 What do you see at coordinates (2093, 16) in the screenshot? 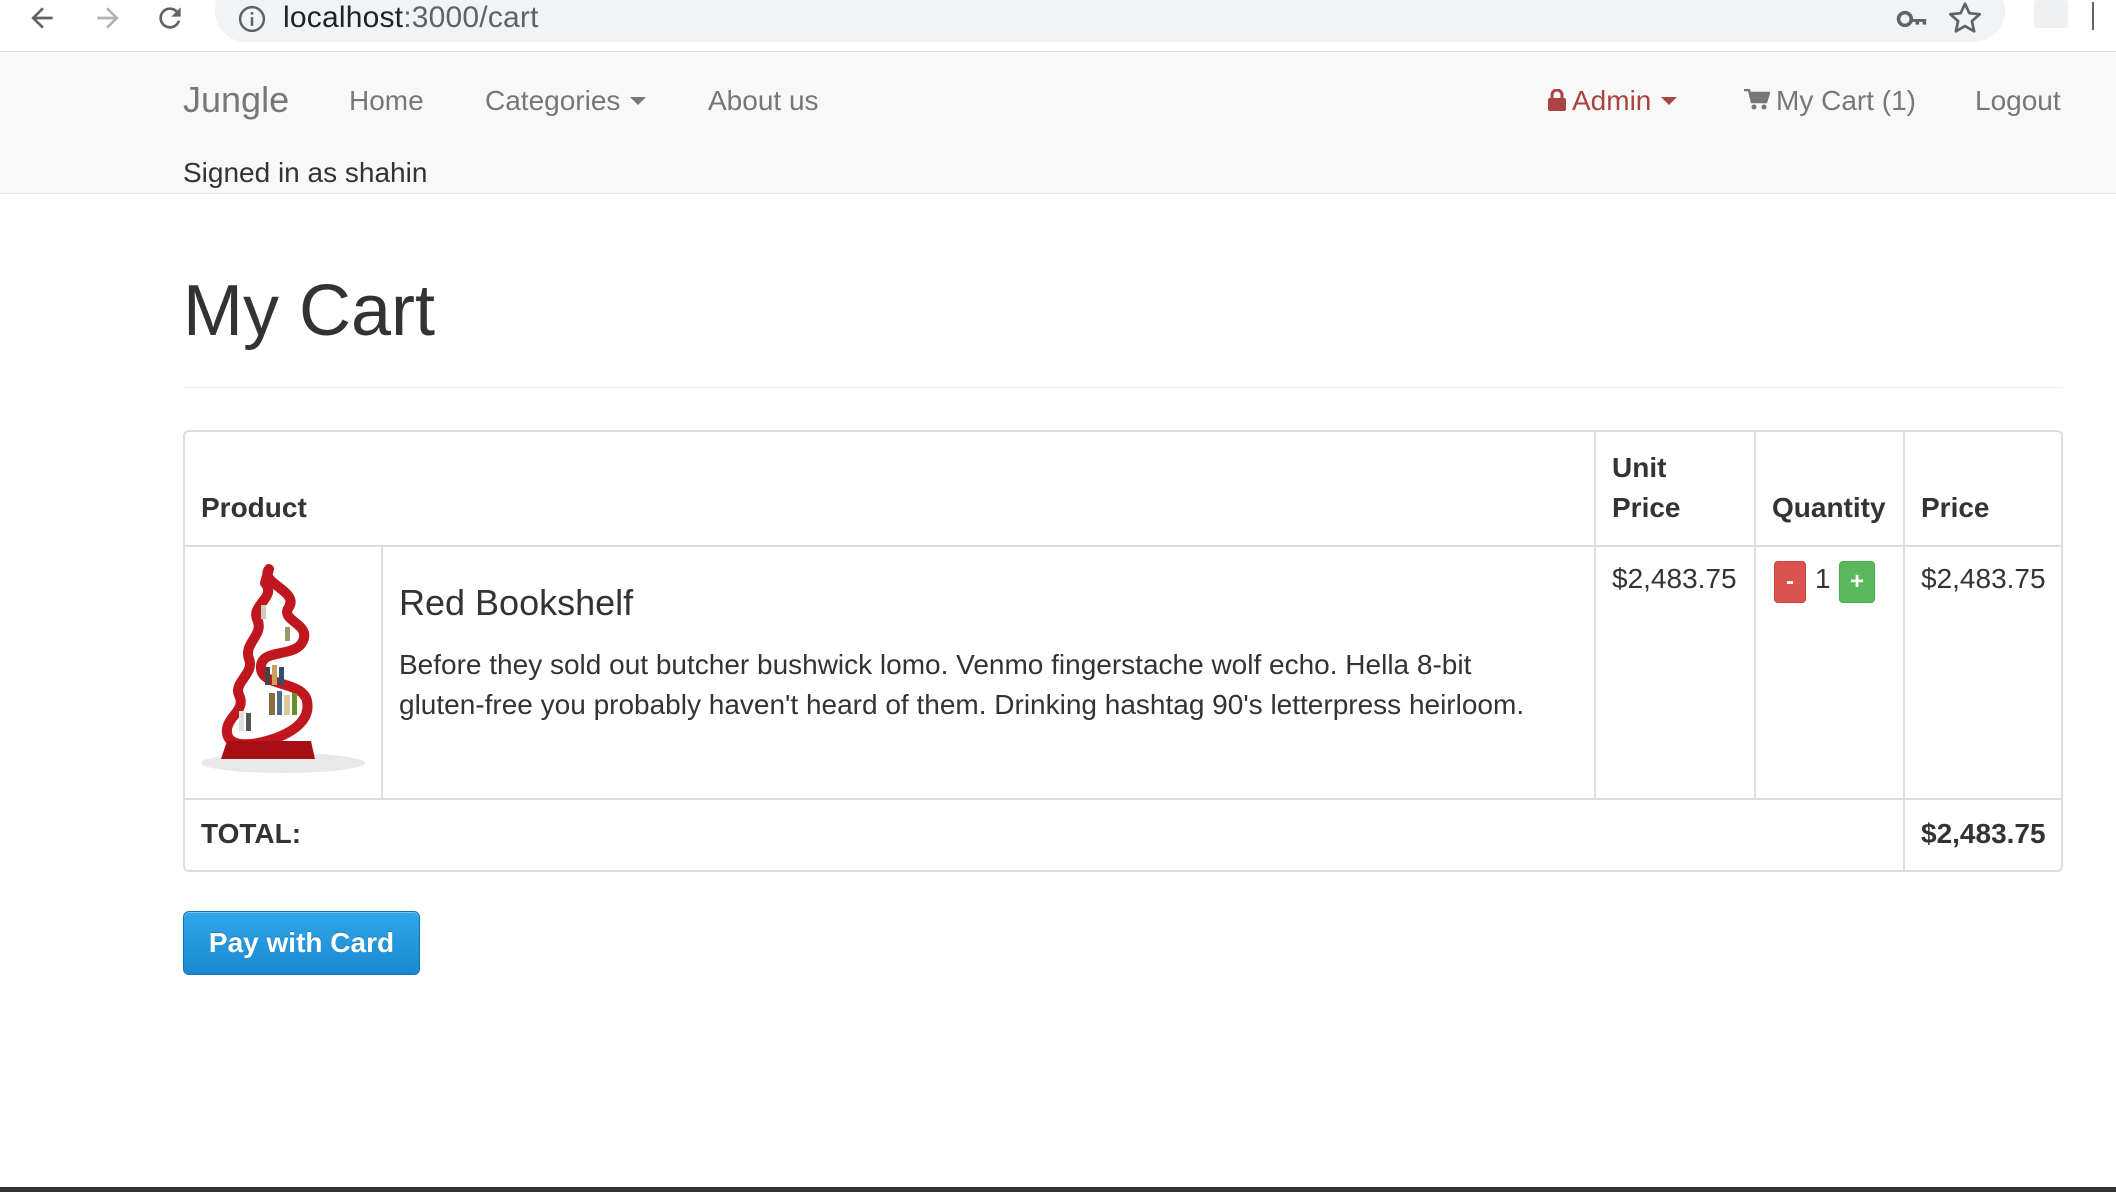
I see `toolbar-divider` at bounding box center [2093, 16].